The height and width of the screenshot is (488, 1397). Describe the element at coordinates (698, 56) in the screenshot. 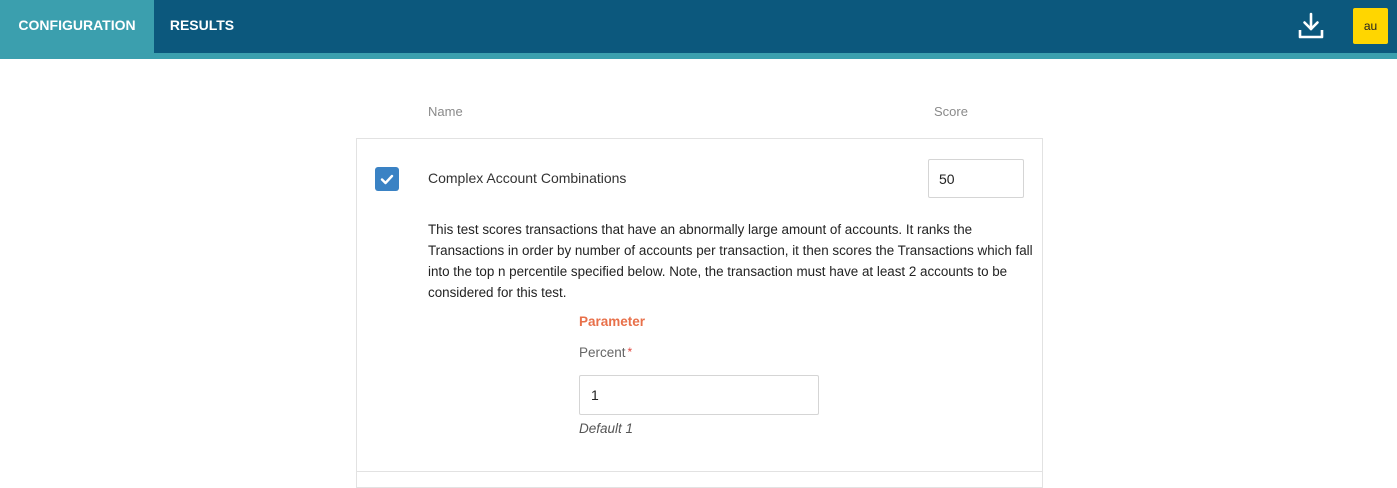

I see `nav-accent-stripe` at that location.